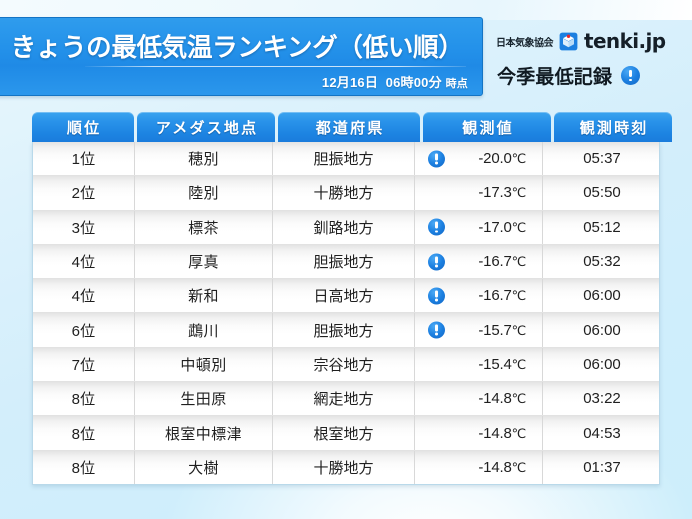 This screenshot has width=692, height=519. What do you see at coordinates (203, 468) in the screenshot?
I see `cell-station: 大樹` at bounding box center [203, 468].